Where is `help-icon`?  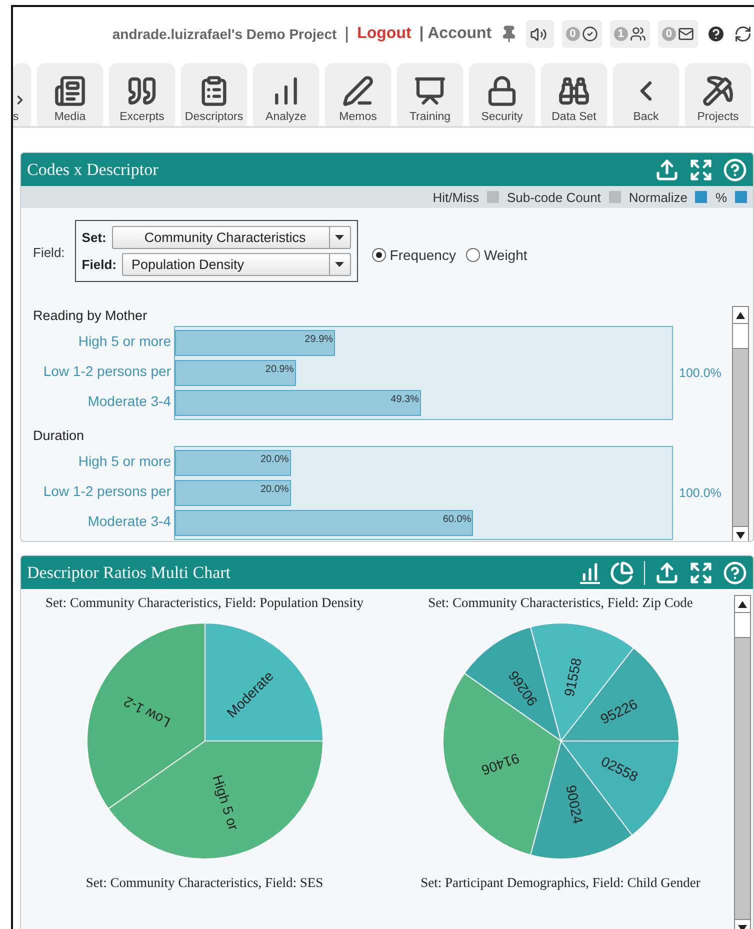
help-icon is located at coordinates (716, 34).